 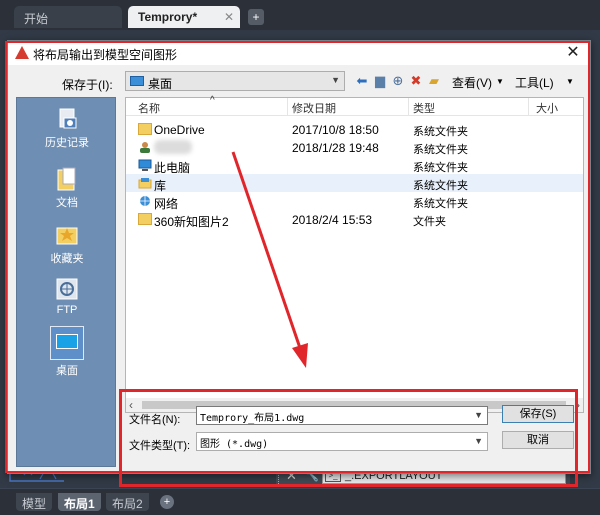 I want to click on file-type: 文件夹, so click(x=429, y=222).